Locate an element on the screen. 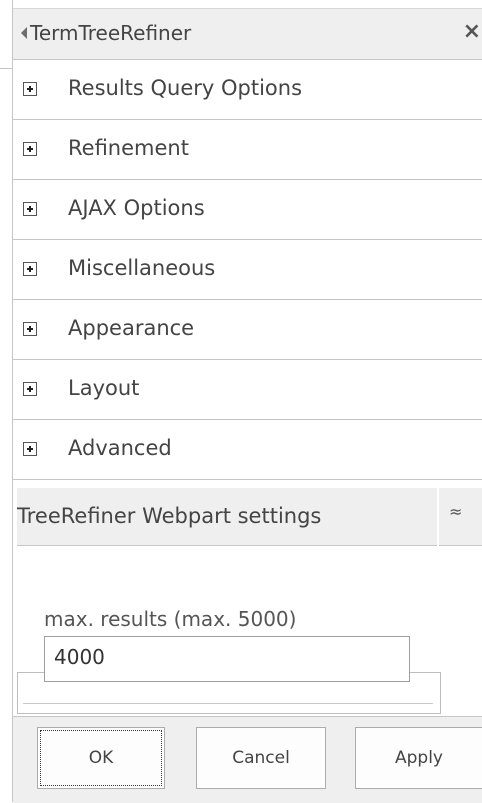 This screenshot has width=482, height=803. section-label: Appearance is located at coordinates (131, 328).